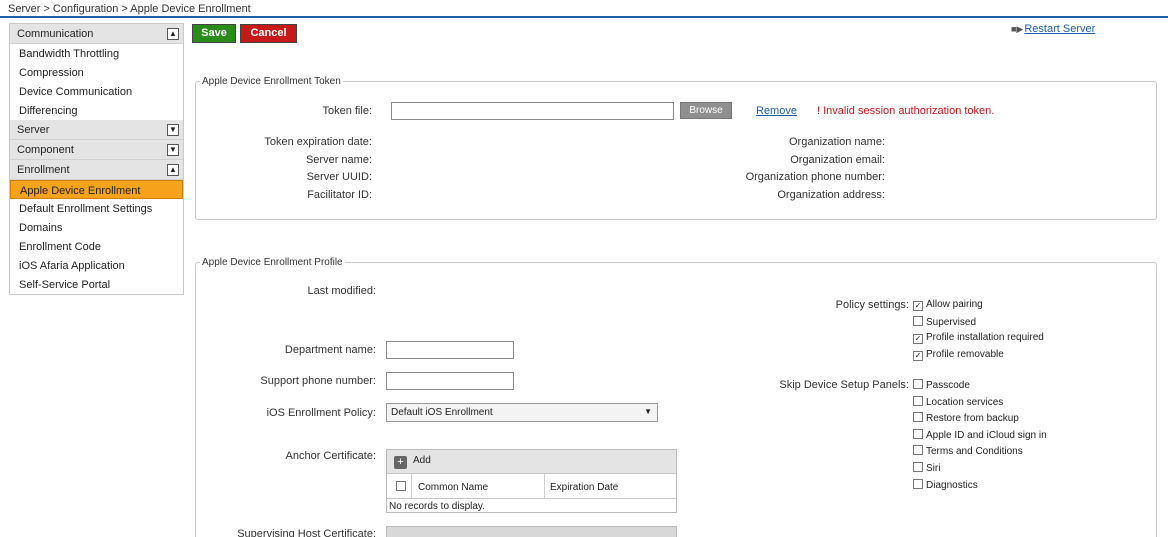  What do you see at coordinates (872, 305) in the screenshot?
I see `policy-settings-label: Policy settings:` at bounding box center [872, 305].